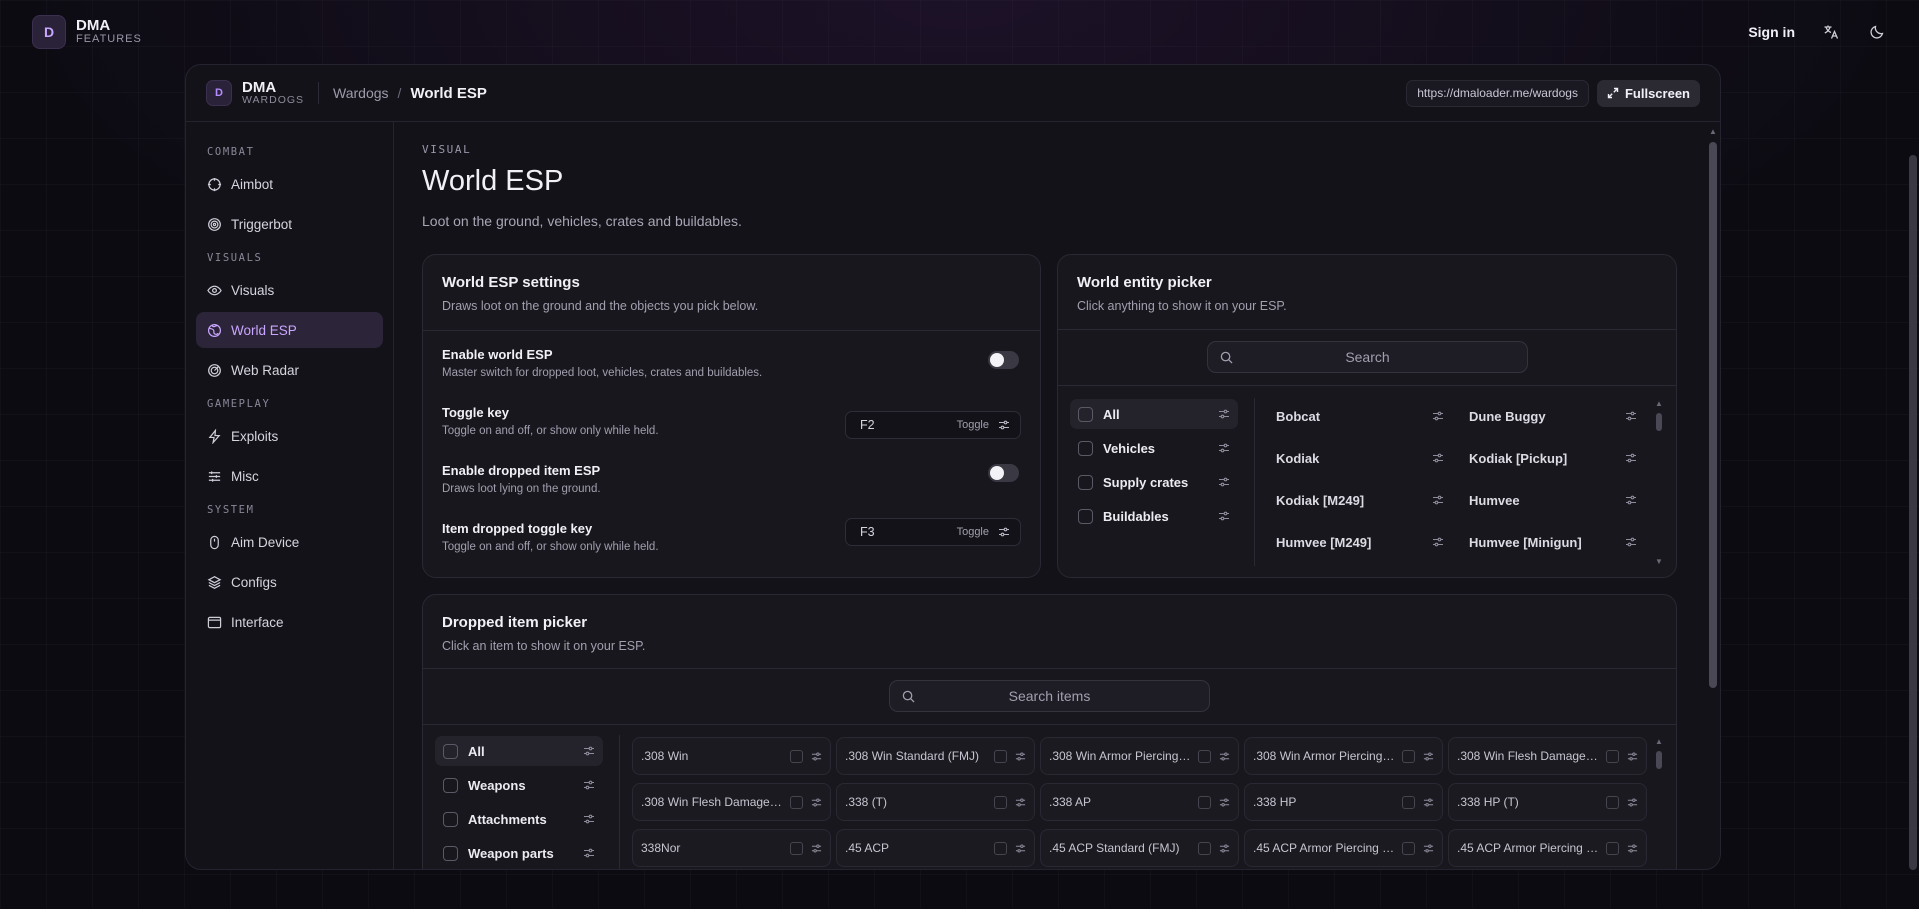 This screenshot has width=1919, height=909. What do you see at coordinates (1139, 848) in the screenshot?
I see `item-cell: .45 ACP Standard (FMJ)` at bounding box center [1139, 848].